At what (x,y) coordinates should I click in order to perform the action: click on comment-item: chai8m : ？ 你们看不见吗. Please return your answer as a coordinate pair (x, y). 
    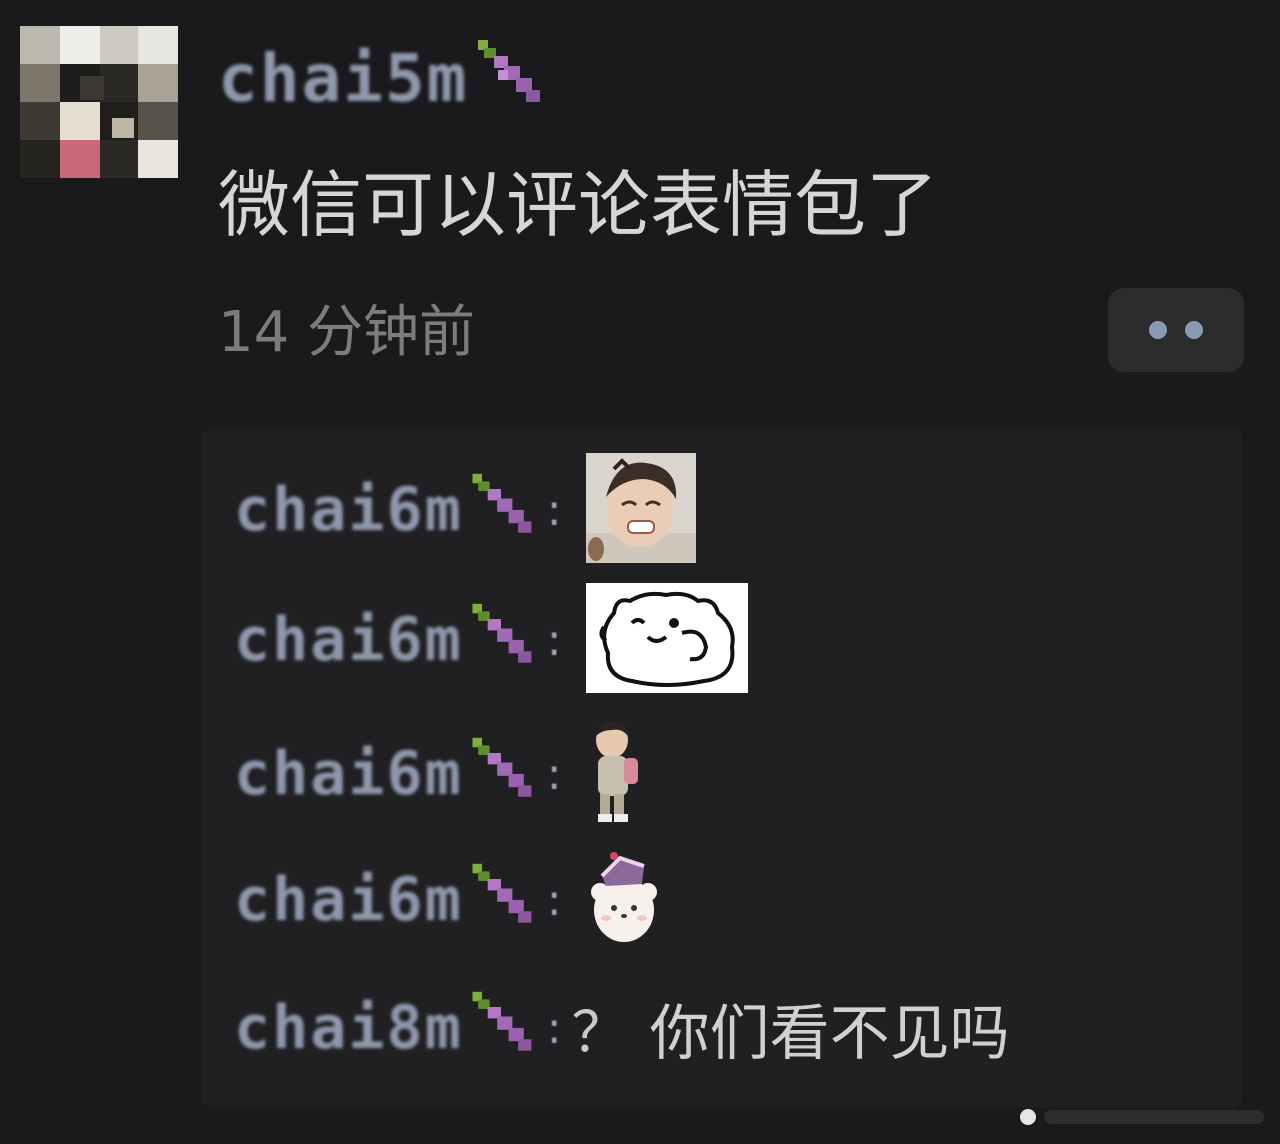
    Looking at the image, I should click on (622, 1028).